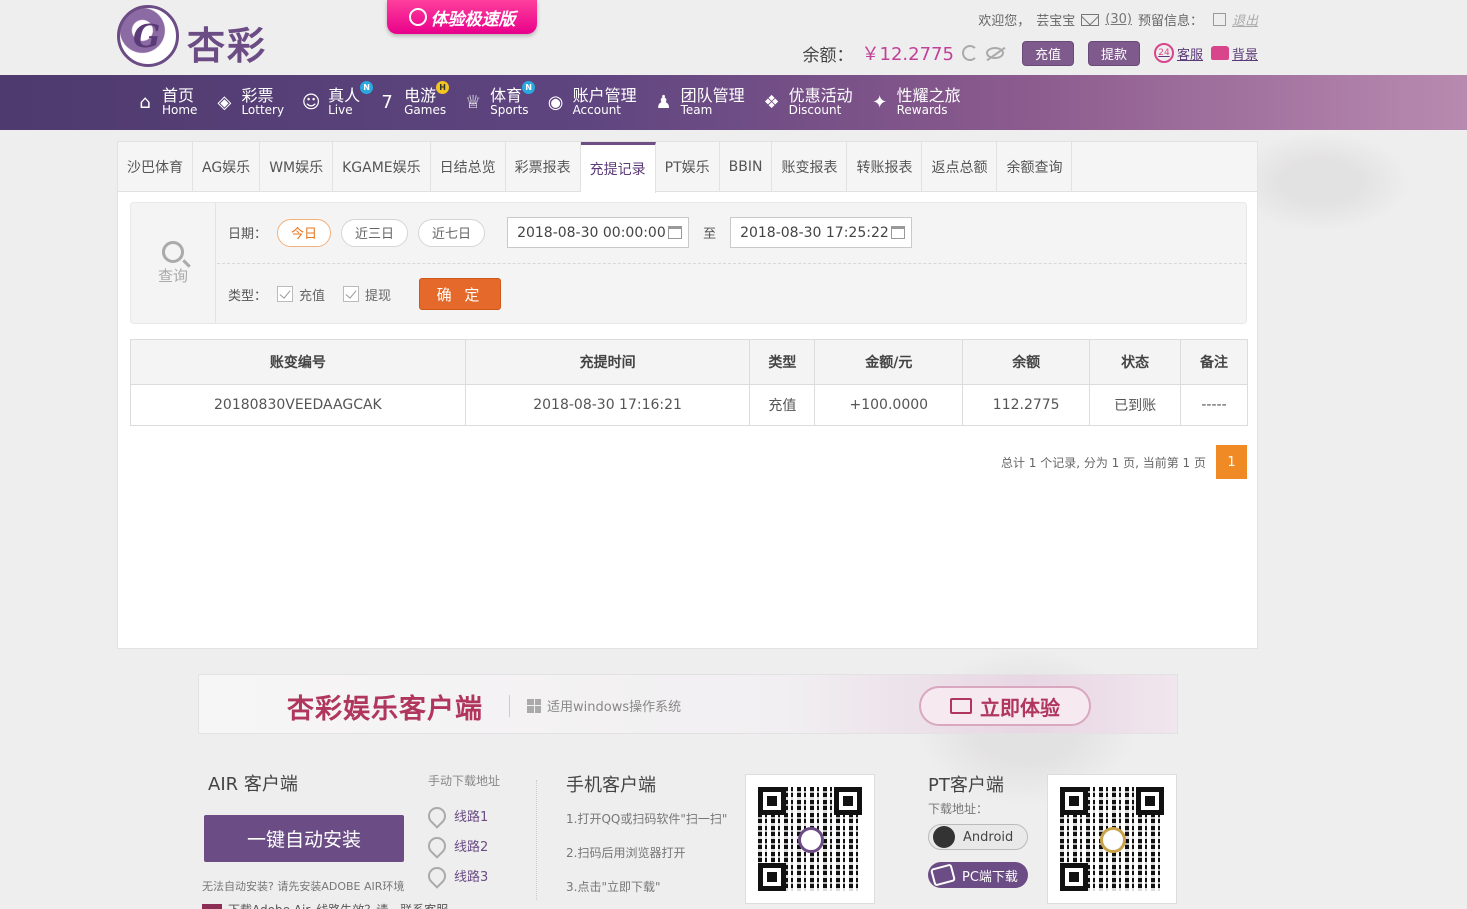 This screenshot has width=1467, height=909. Describe the element at coordinates (555, 102) in the screenshot. I see `account-icon: ◉` at that location.